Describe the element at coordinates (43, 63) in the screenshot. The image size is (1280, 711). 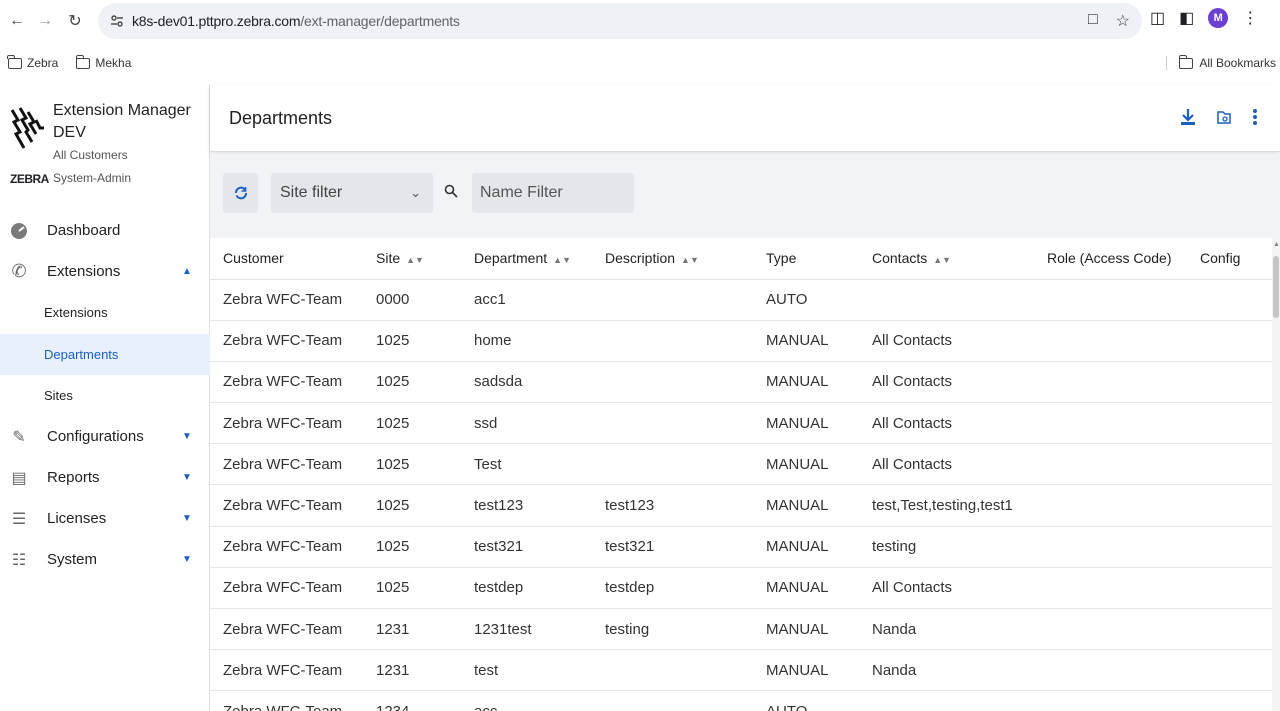
I see `bookmark-label: Zebra` at that location.